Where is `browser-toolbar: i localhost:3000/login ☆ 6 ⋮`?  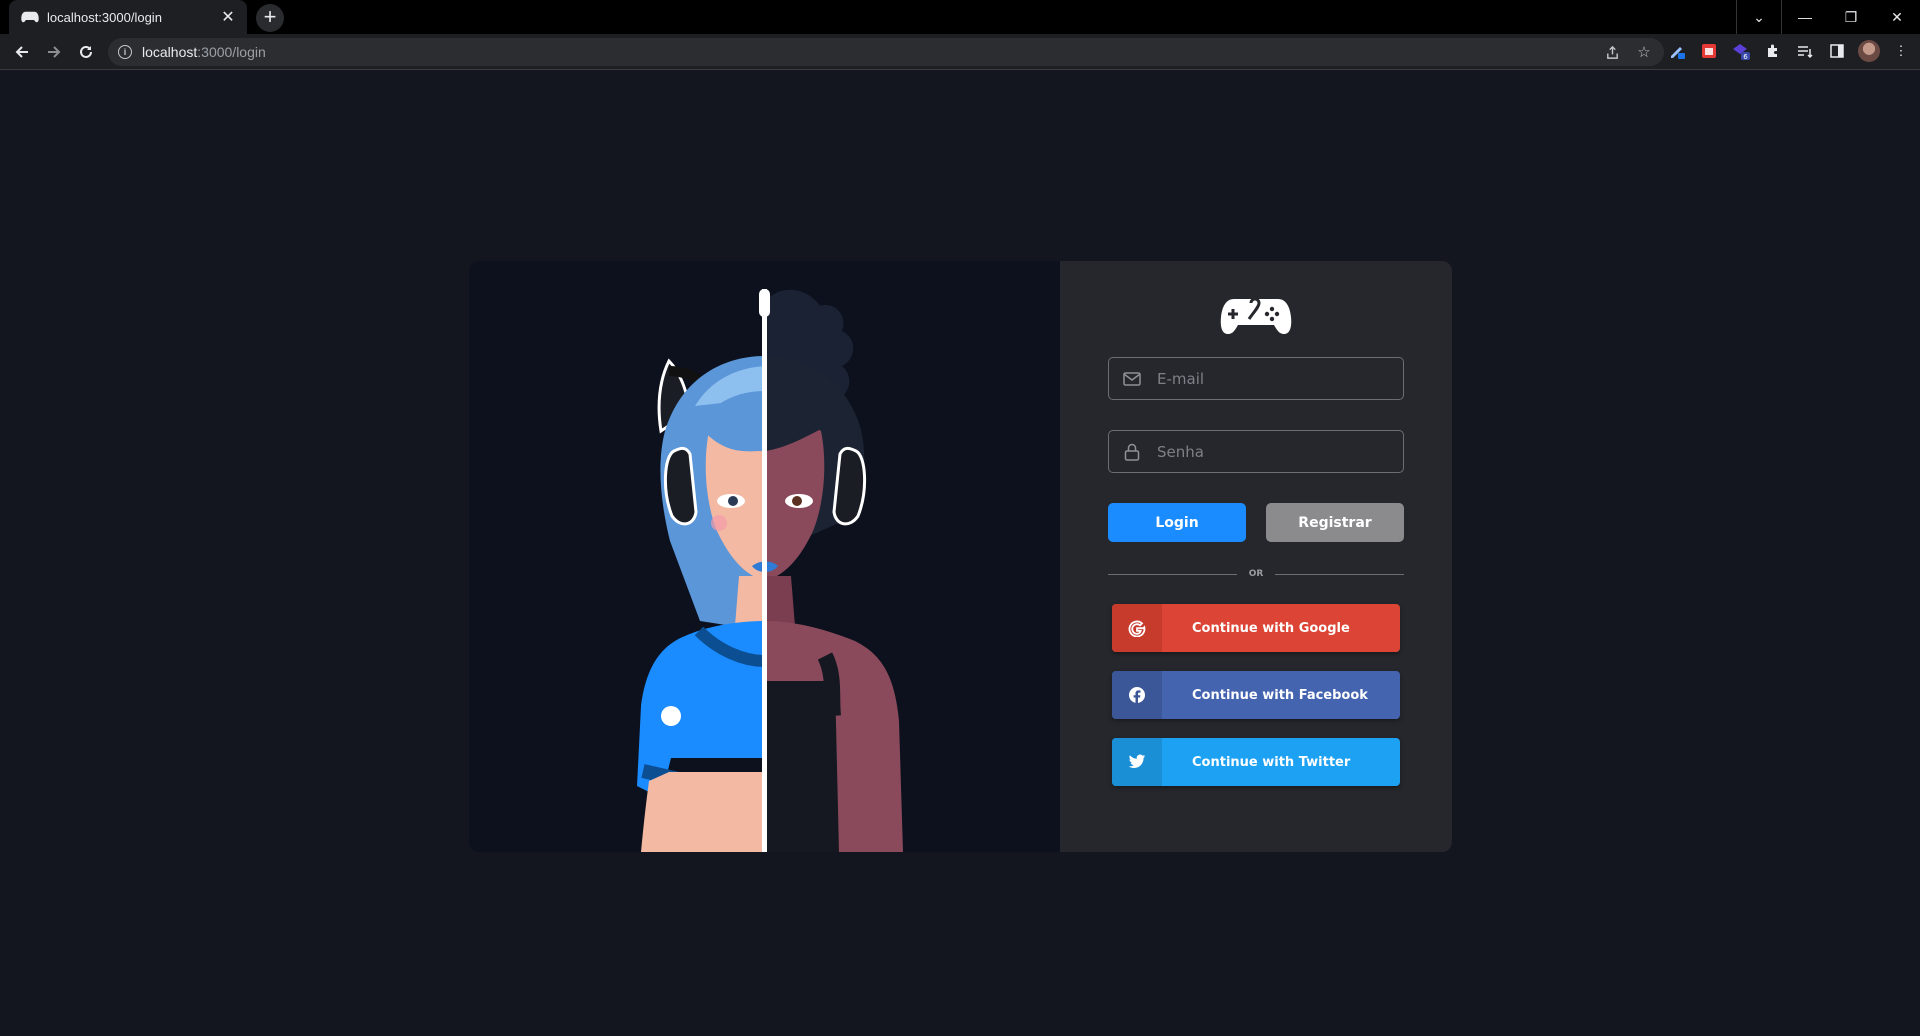 browser-toolbar: i localhost:3000/login ☆ 6 ⋮ is located at coordinates (960, 52).